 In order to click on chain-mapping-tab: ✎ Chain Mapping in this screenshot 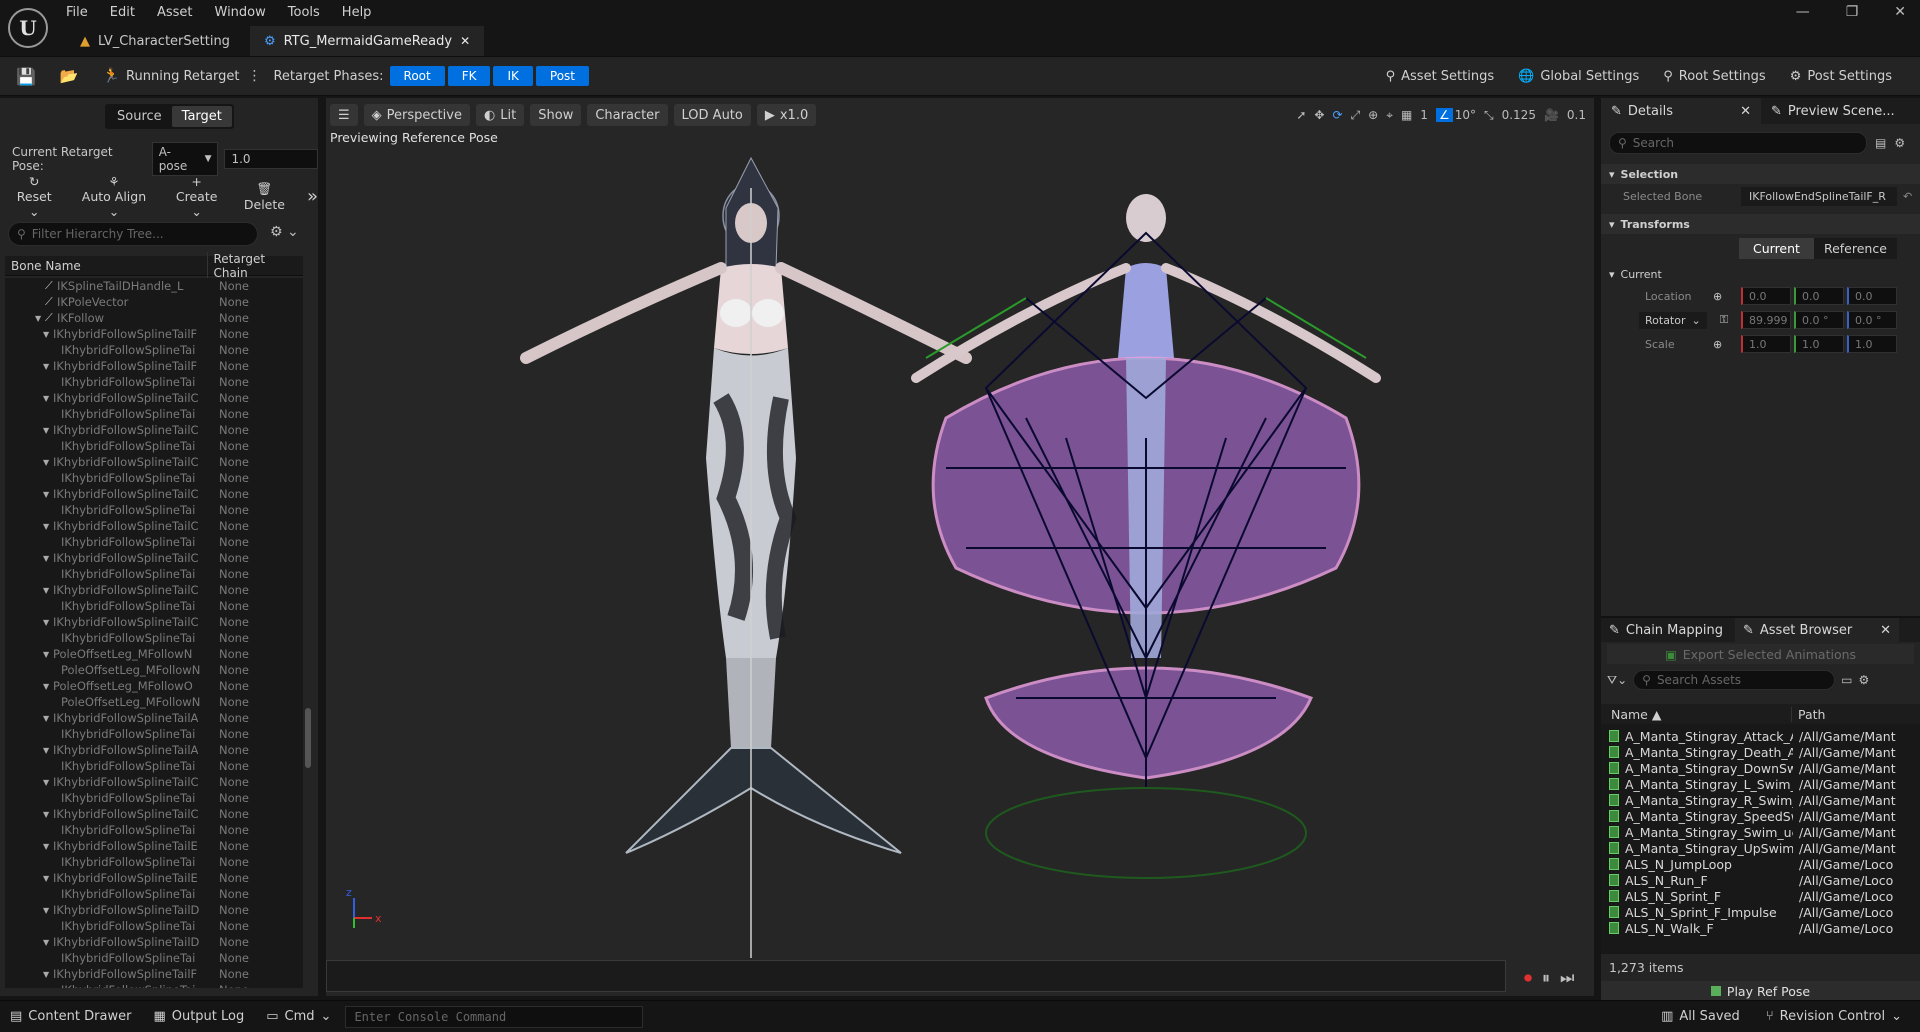, I will do `click(1666, 630)`.